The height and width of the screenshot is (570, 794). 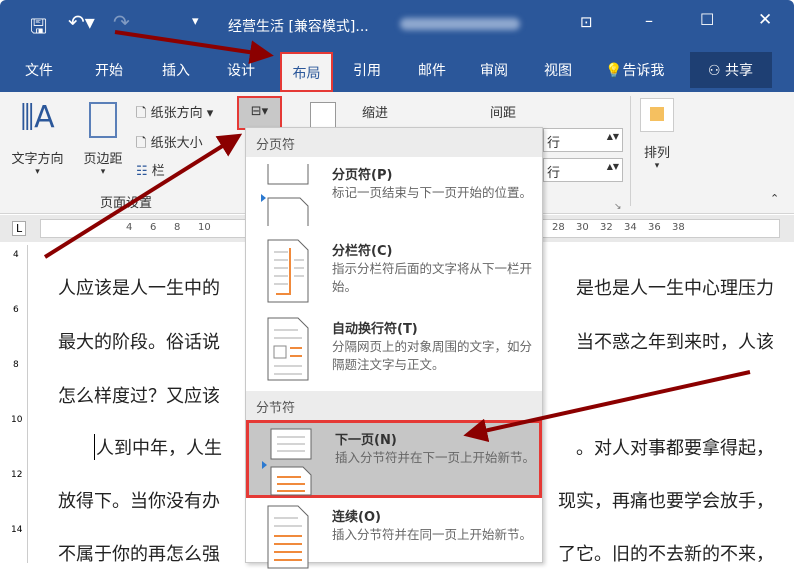 I want to click on group-label-page-setup: 页面设置, so click(x=126, y=203).